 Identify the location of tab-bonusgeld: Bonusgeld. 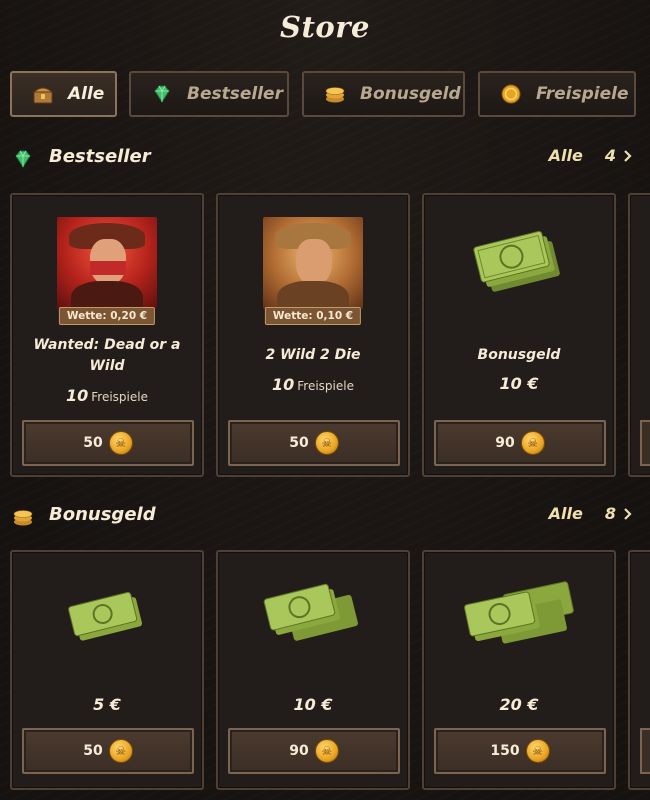
(383, 94).